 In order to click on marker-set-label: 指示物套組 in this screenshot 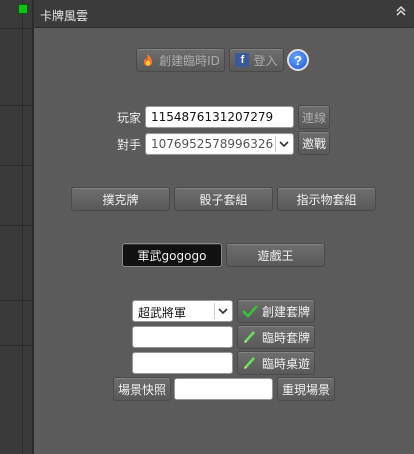, I will do `click(326, 199)`.